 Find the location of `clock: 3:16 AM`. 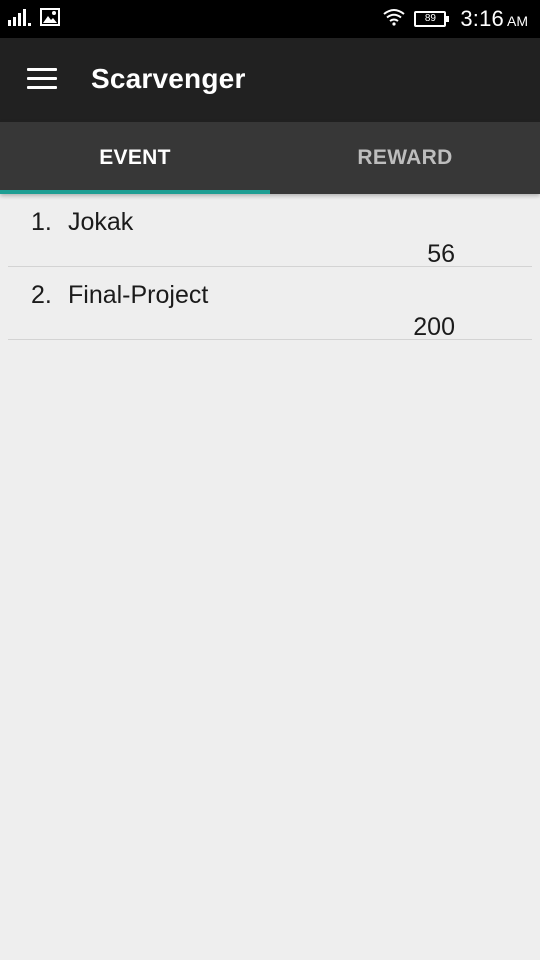

clock: 3:16 AM is located at coordinates (494, 19).